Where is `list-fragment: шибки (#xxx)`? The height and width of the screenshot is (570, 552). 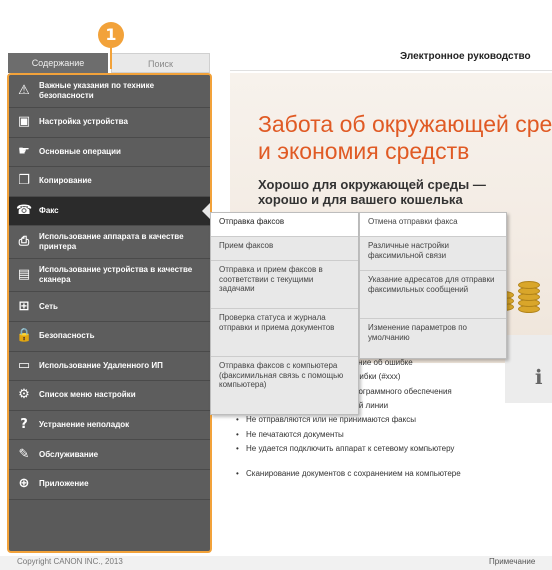 list-fragment: шибки (#xxx) is located at coordinates (376, 377).